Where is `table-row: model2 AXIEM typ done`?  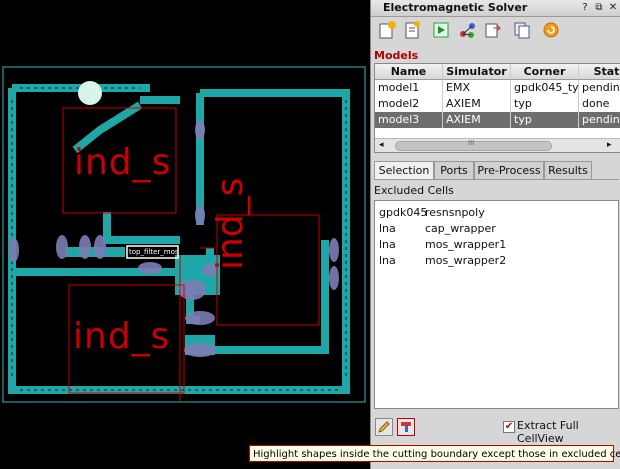
table-row: model2 AXIEM typ done is located at coordinates (497, 104).